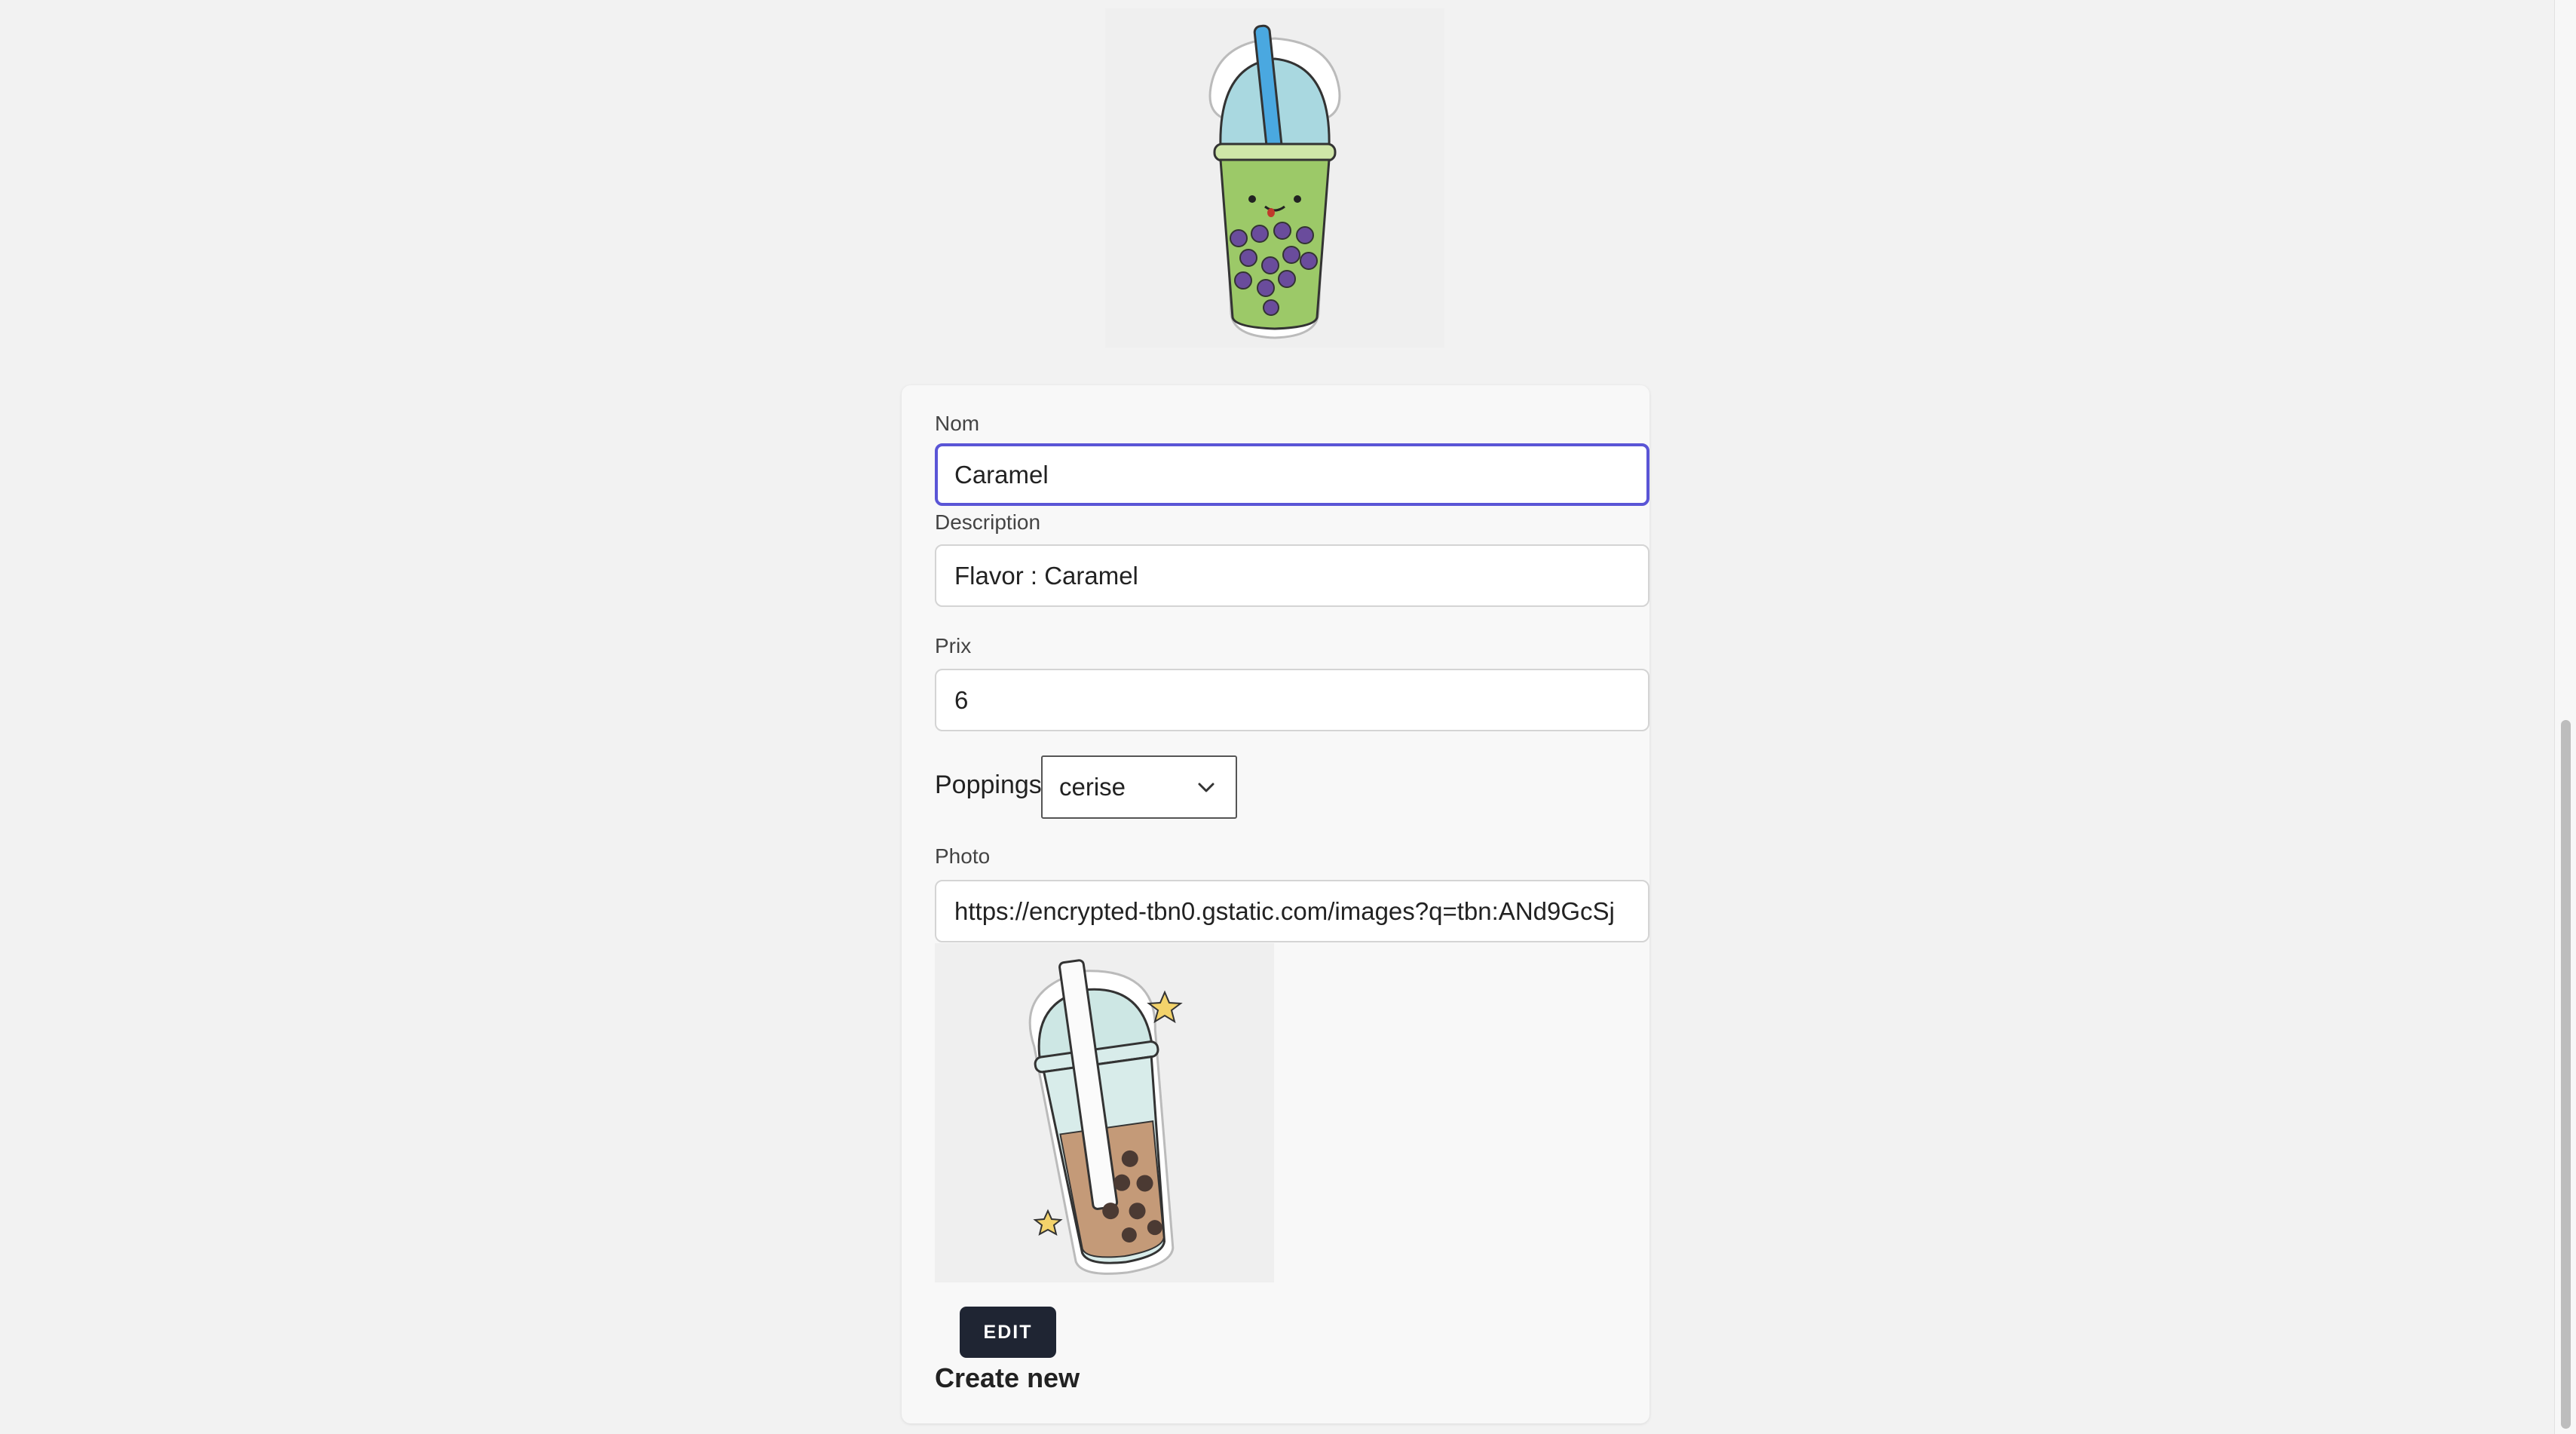 The height and width of the screenshot is (1434, 2576). I want to click on description-label: Description, so click(988, 522).